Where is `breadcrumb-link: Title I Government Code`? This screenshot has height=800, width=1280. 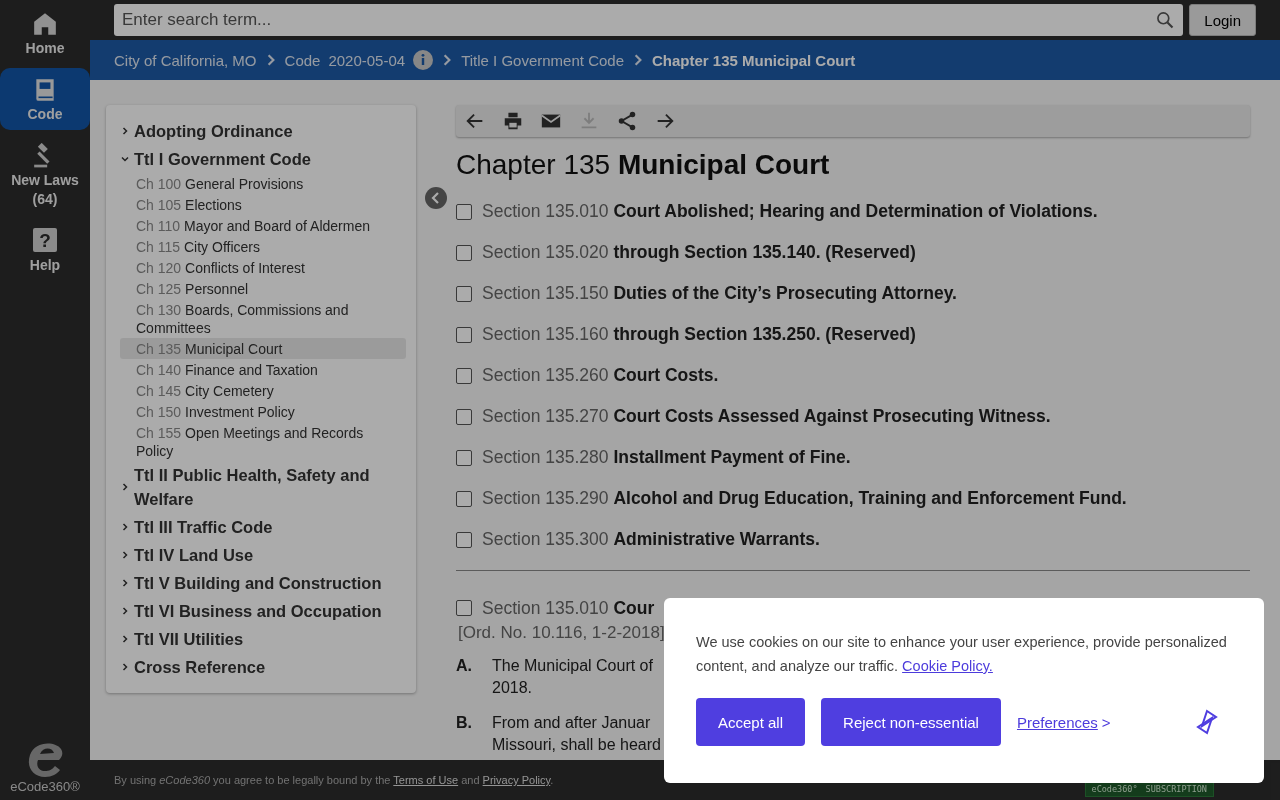
breadcrumb-link: Title I Government Code is located at coordinates (542, 60).